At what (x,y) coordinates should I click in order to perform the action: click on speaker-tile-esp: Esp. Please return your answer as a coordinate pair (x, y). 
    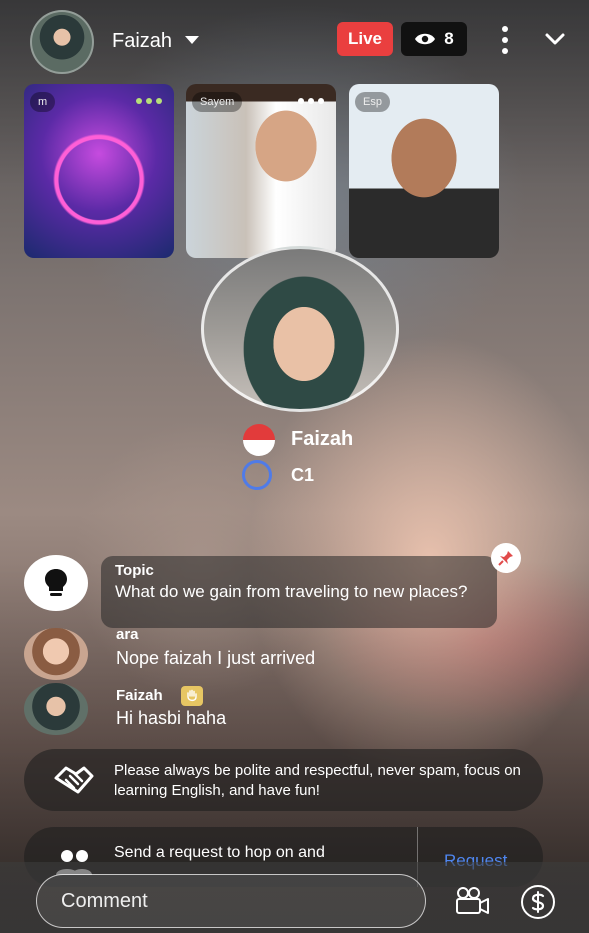
    Looking at the image, I should click on (424, 171).